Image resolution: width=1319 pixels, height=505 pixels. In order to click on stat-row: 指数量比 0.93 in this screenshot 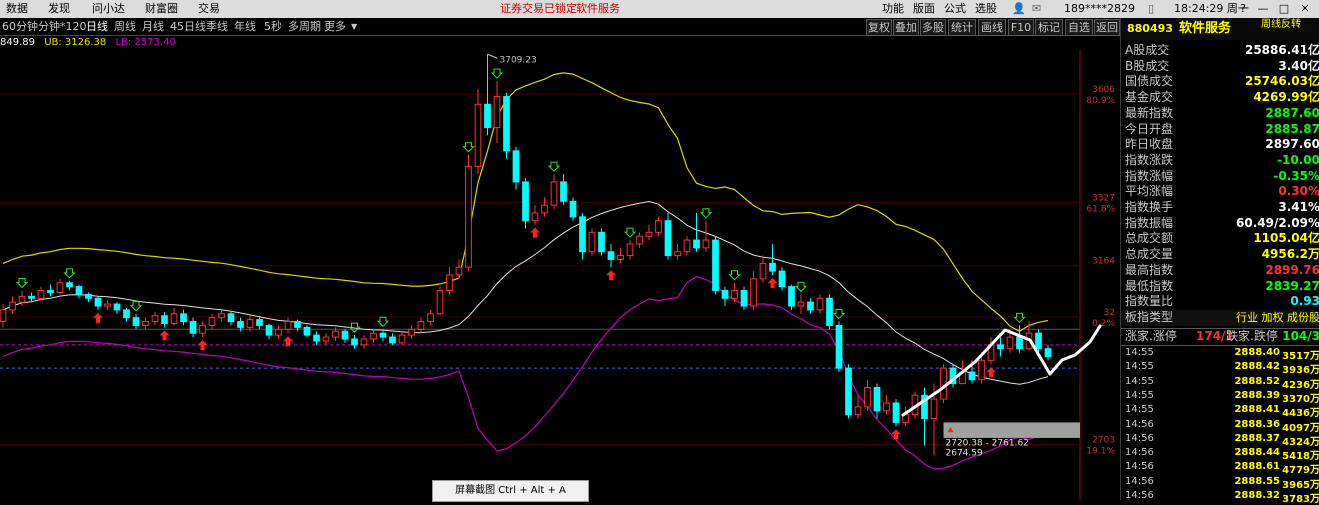, I will do `click(1220, 302)`.